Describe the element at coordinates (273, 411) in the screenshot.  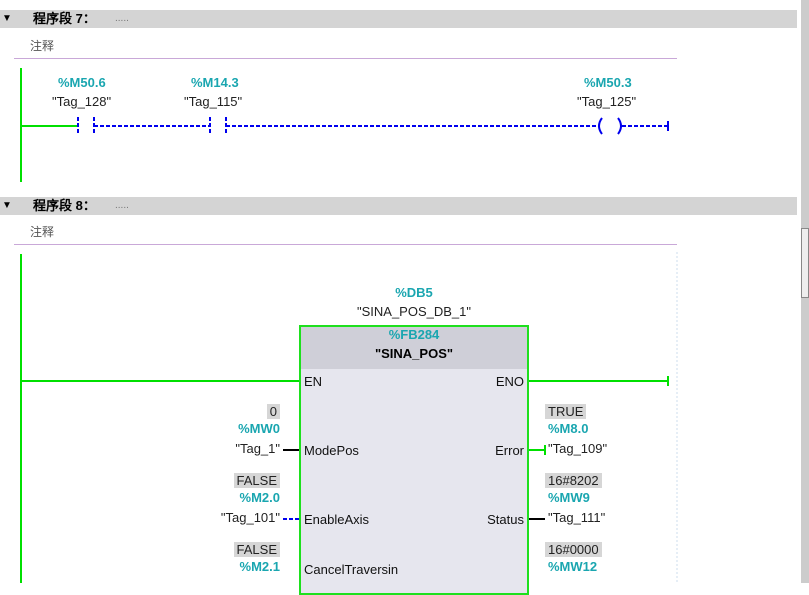
I see `input-value: 0` at that location.